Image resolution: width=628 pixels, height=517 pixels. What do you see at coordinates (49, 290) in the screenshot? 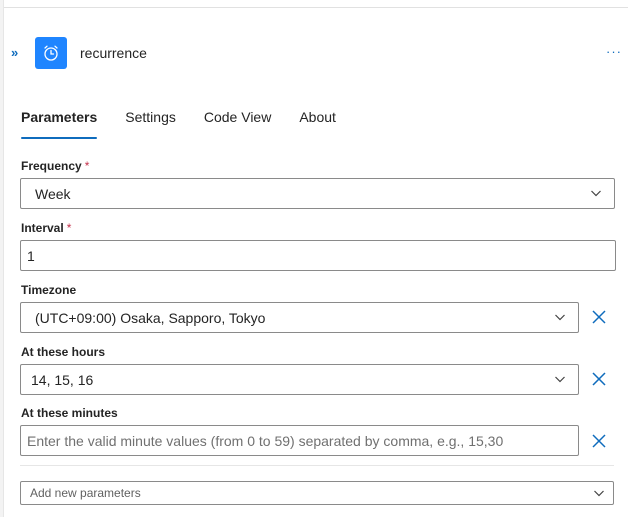
I see `timezone-label: Timezone` at bounding box center [49, 290].